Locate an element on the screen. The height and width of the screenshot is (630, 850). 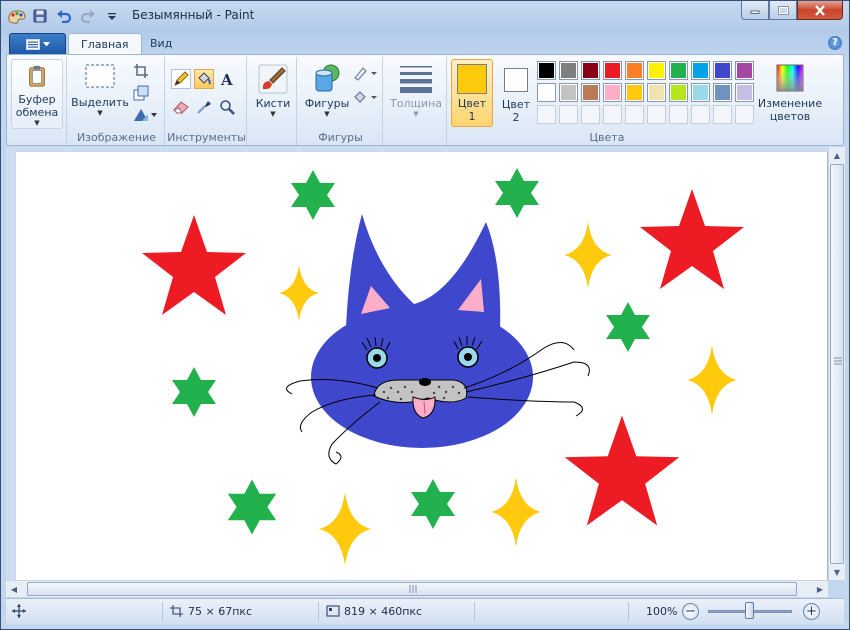
zoom-out-button: − is located at coordinates (690, 611).